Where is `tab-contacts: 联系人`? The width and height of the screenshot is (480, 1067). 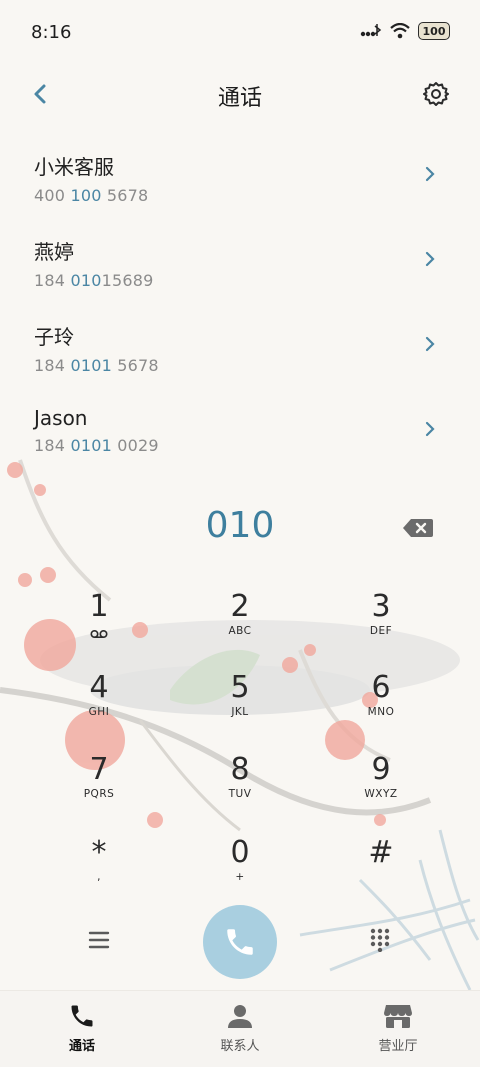 tab-contacts: 联系人 is located at coordinates (240, 1027).